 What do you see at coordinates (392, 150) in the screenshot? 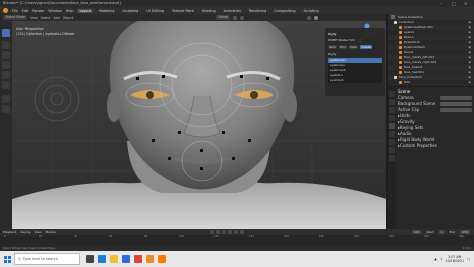
I see `modifier-properties-icon` at bounding box center [392, 150].